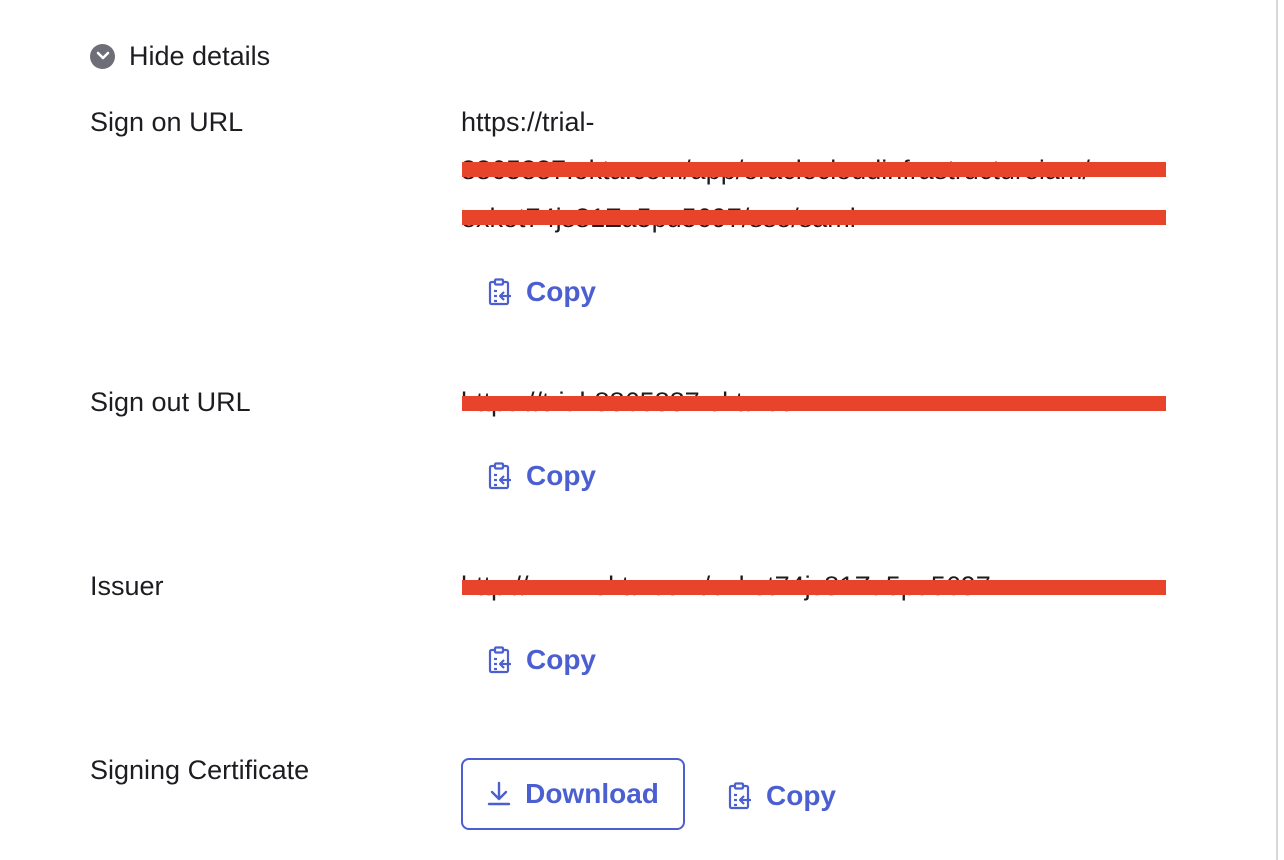  What do you see at coordinates (500, 794) in the screenshot?
I see `download-icon` at bounding box center [500, 794].